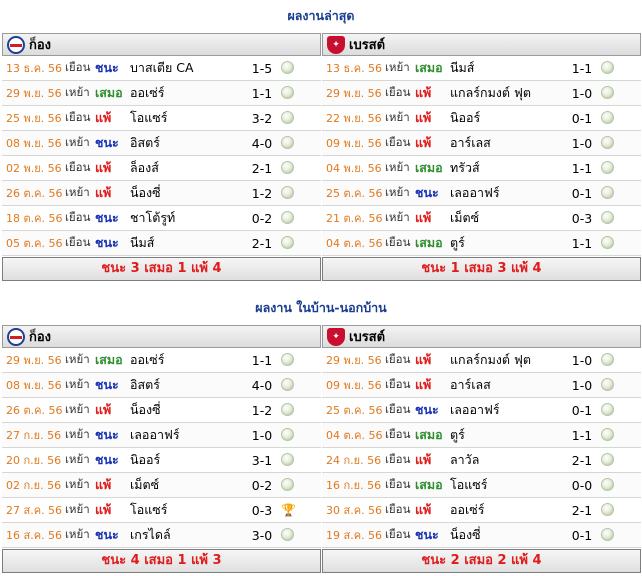 Image resolution: width=642 pixels, height=576 pixels. I want to click on match-row: 24 ก.ย. 56 เยือน แพ้ ลาวัล 2-1, so click(481, 460).